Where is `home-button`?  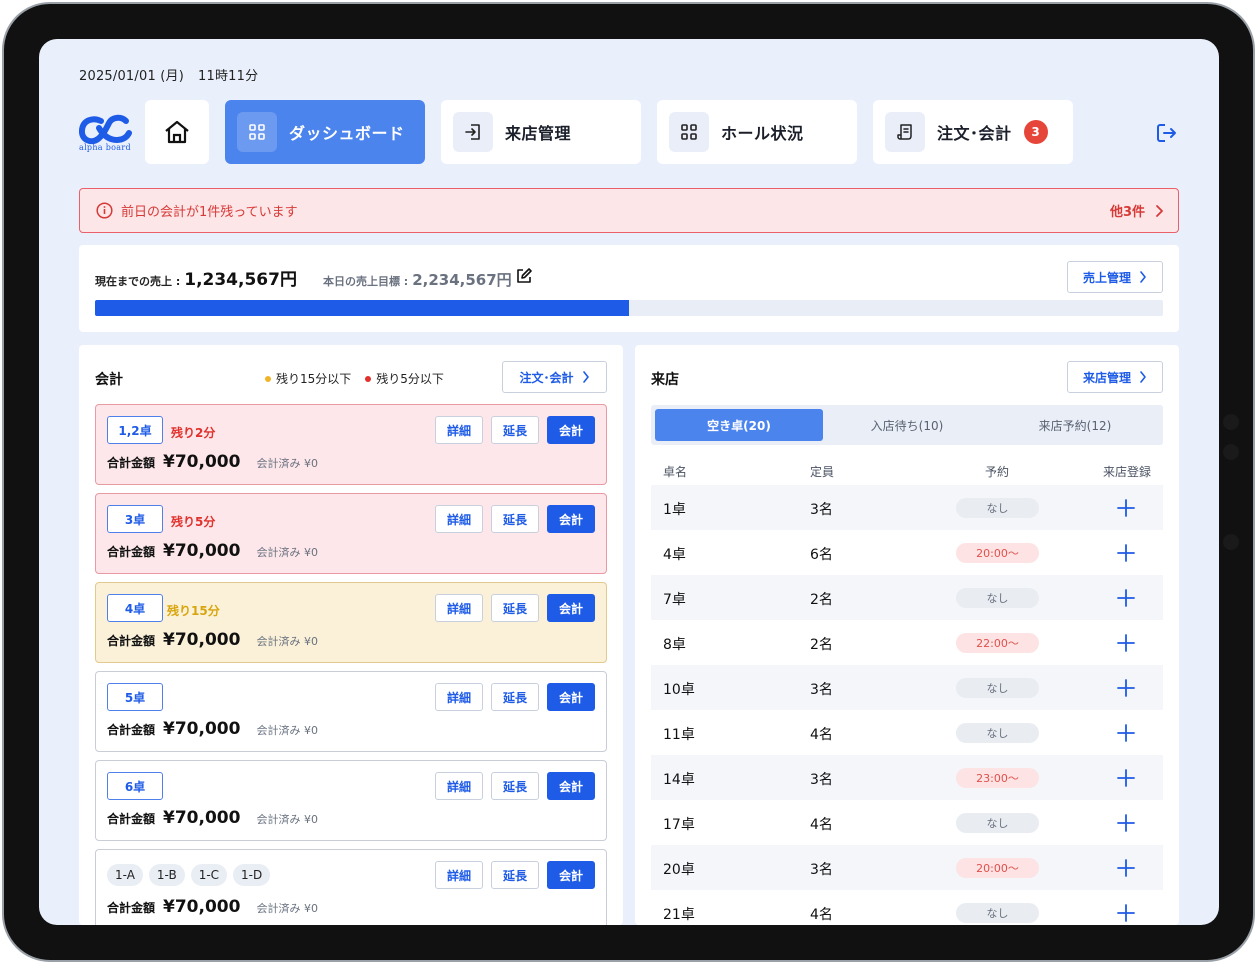
home-button is located at coordinates (177, 132).